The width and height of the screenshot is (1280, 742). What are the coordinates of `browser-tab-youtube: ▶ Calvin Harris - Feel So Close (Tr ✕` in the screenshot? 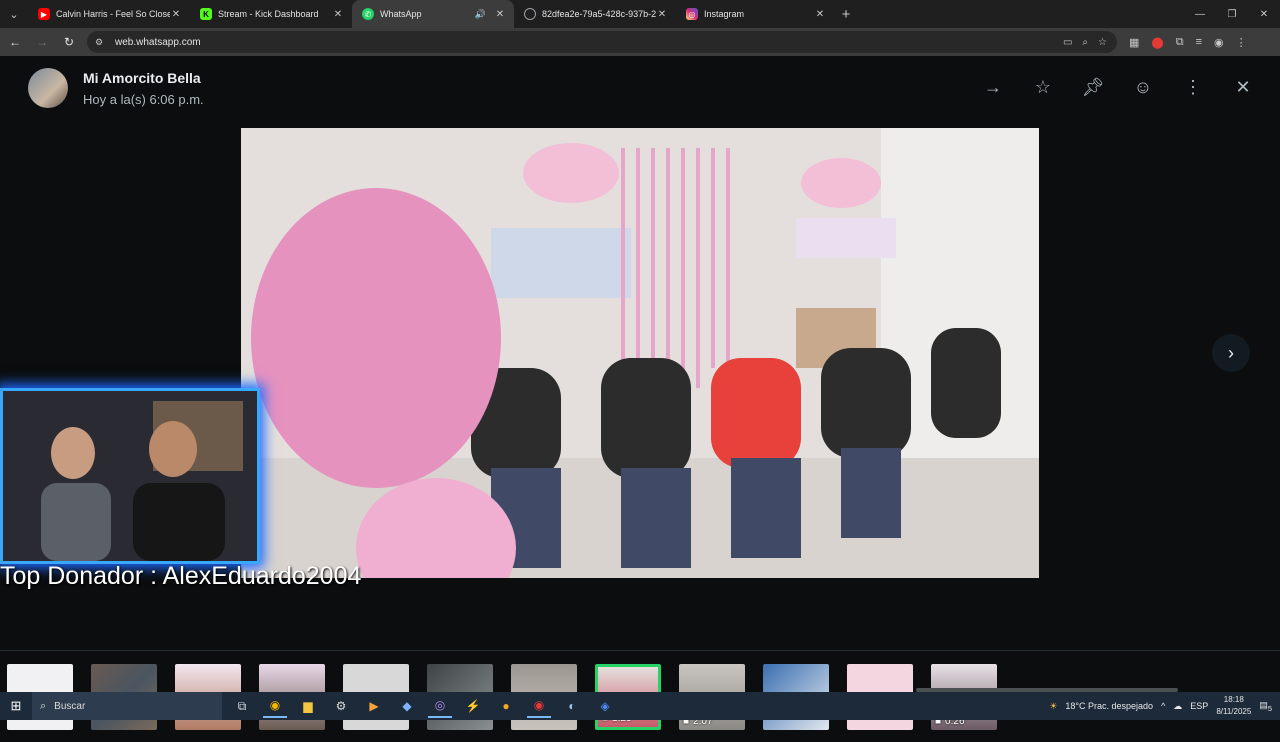 It's located at (109, 14).